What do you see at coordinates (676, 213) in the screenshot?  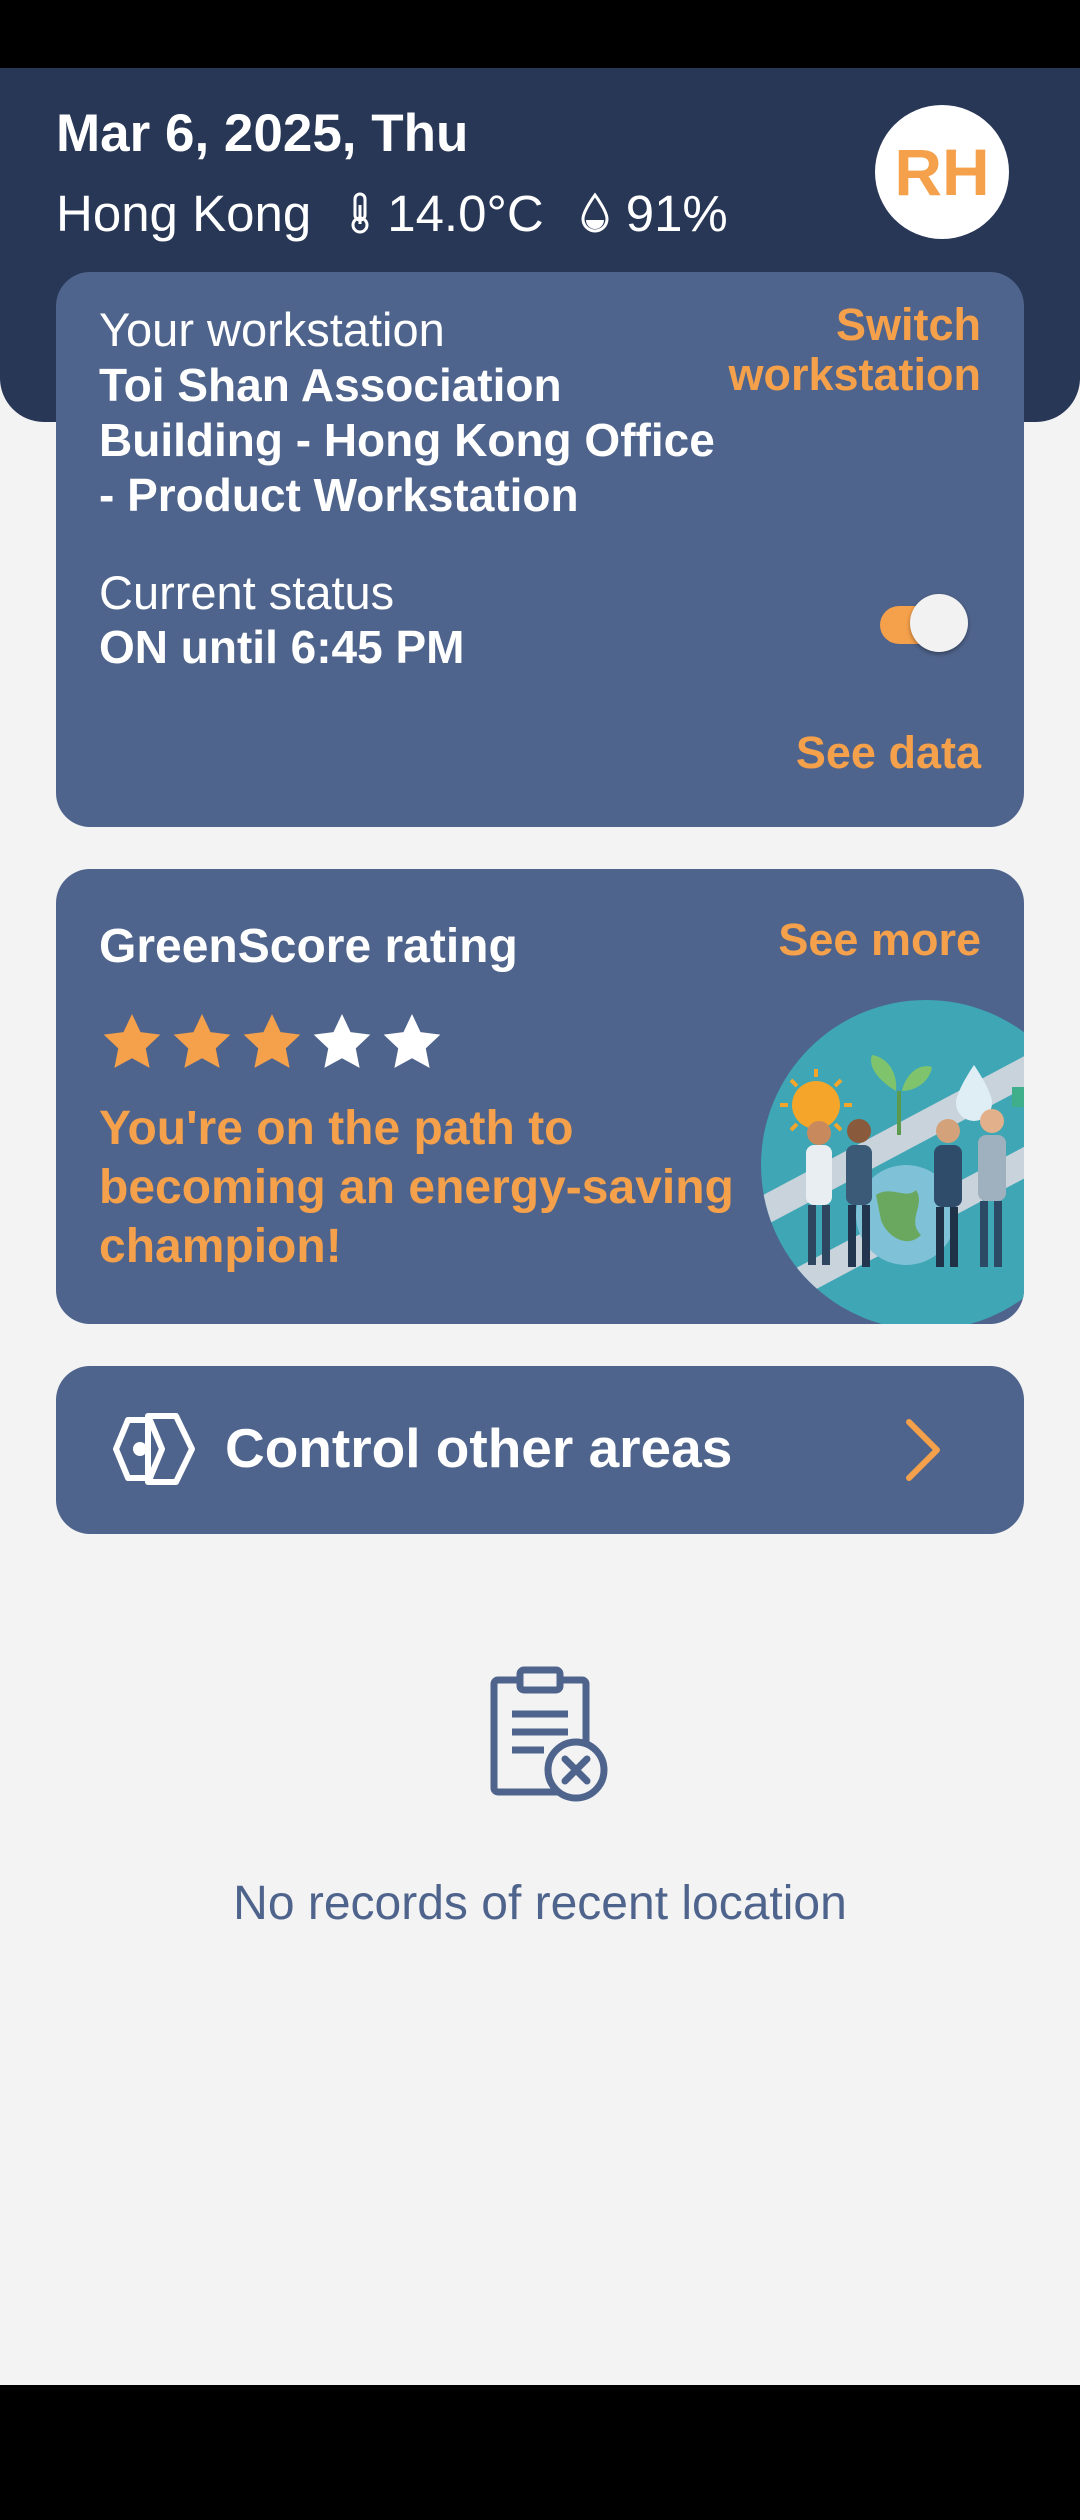 I see `humidity-value: 91%` at bounding box center [676, 213].